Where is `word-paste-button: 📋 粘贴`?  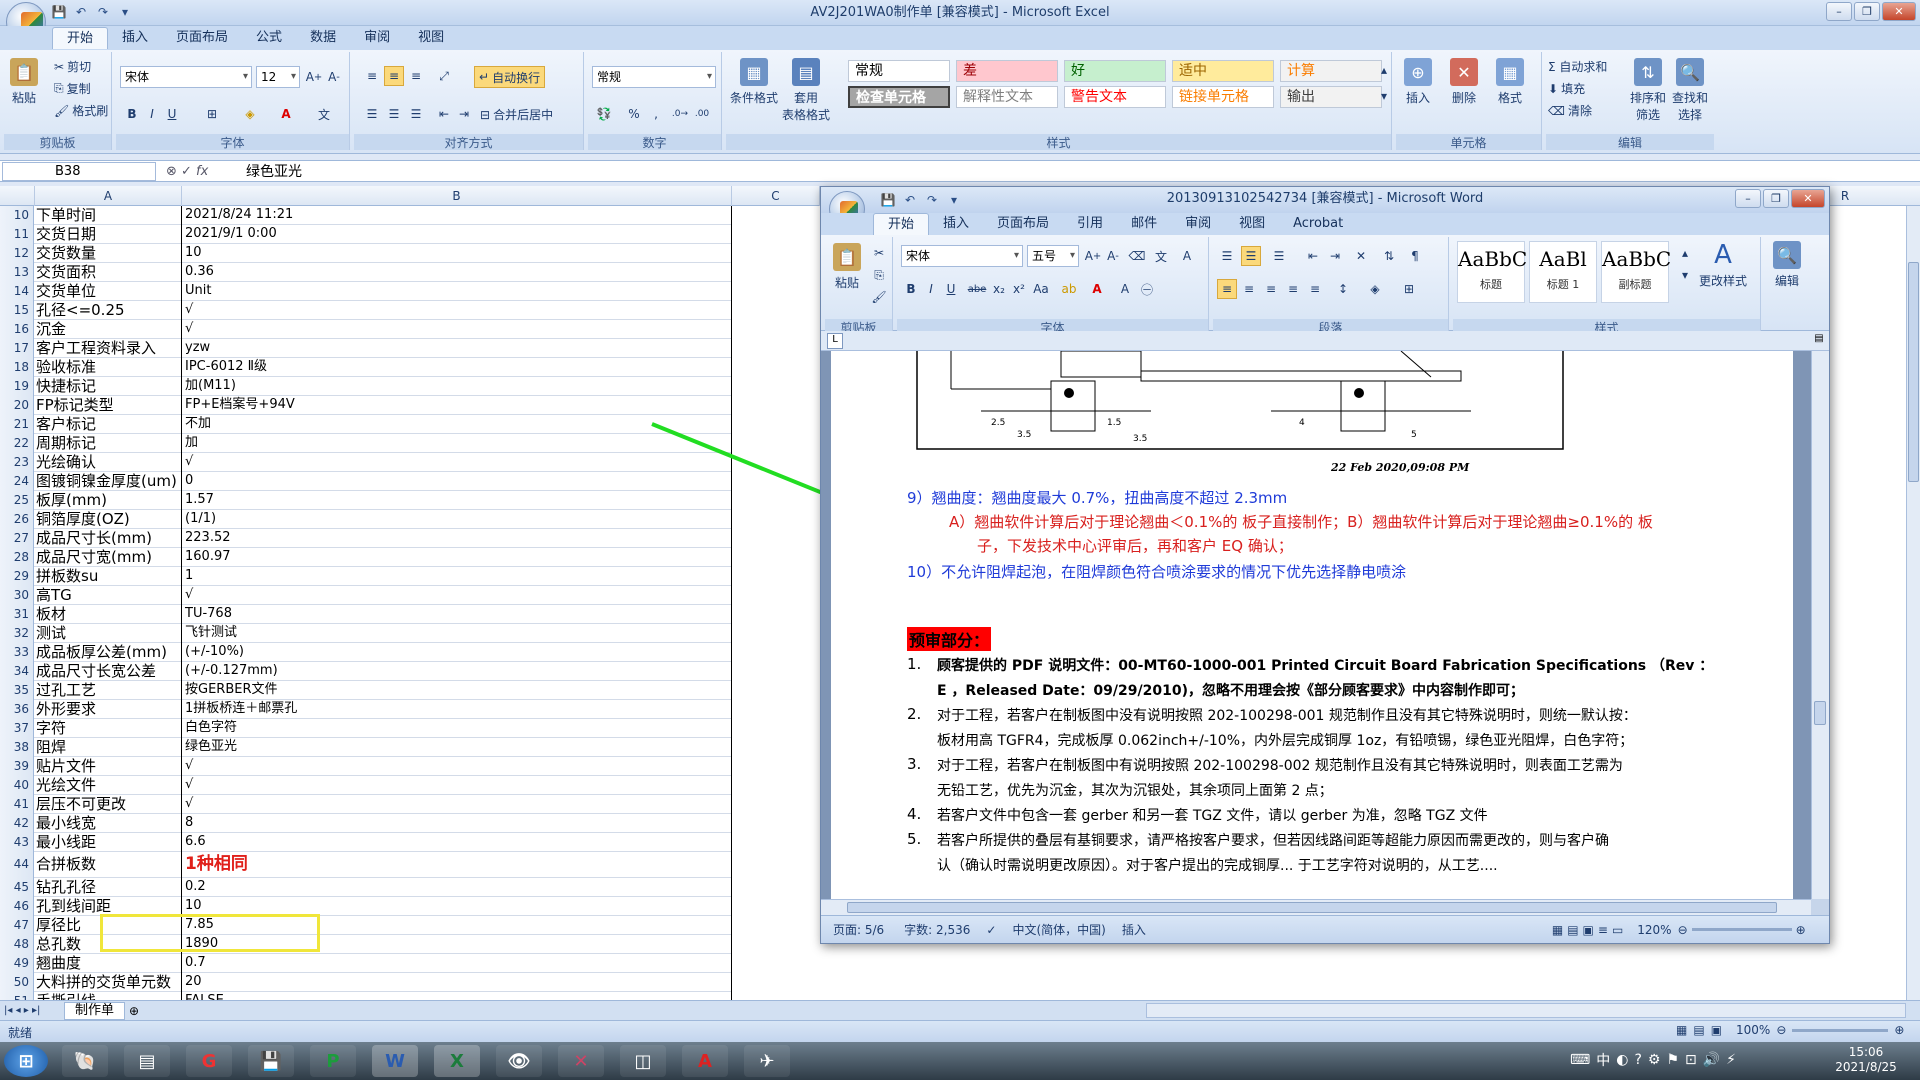 word-paste-button: 📋 粘贴 is located at coordinates (847, 267).